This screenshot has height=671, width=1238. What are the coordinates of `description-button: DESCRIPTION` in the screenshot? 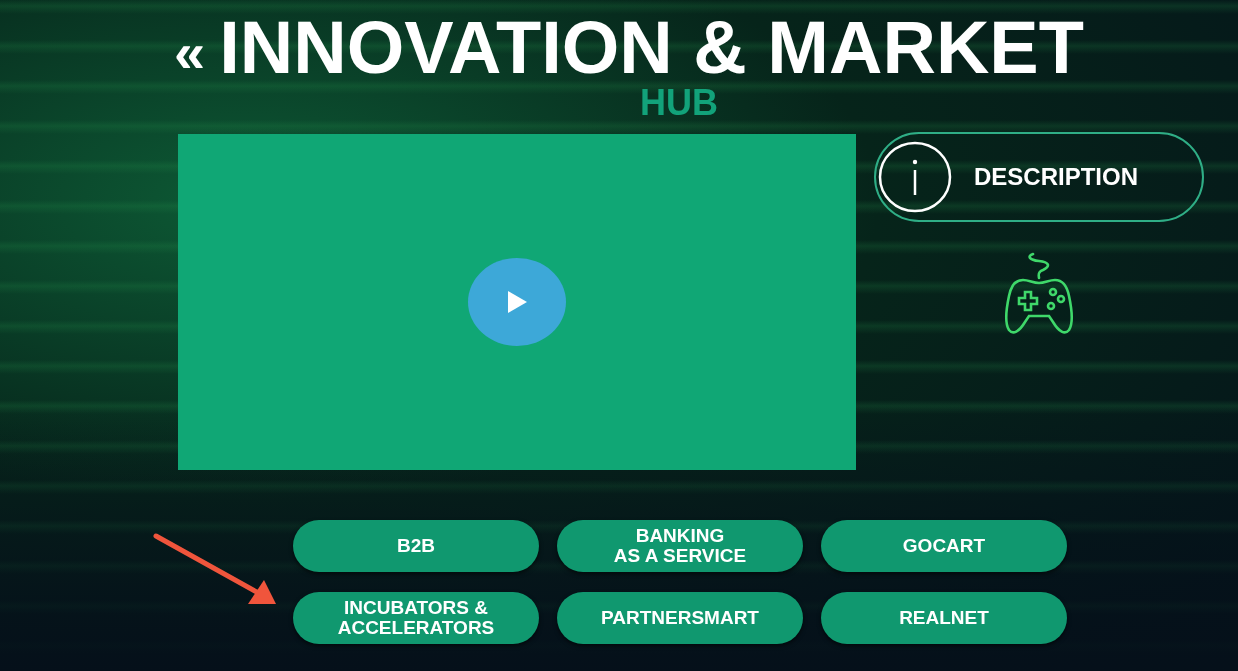 It's located at (1039, 177).